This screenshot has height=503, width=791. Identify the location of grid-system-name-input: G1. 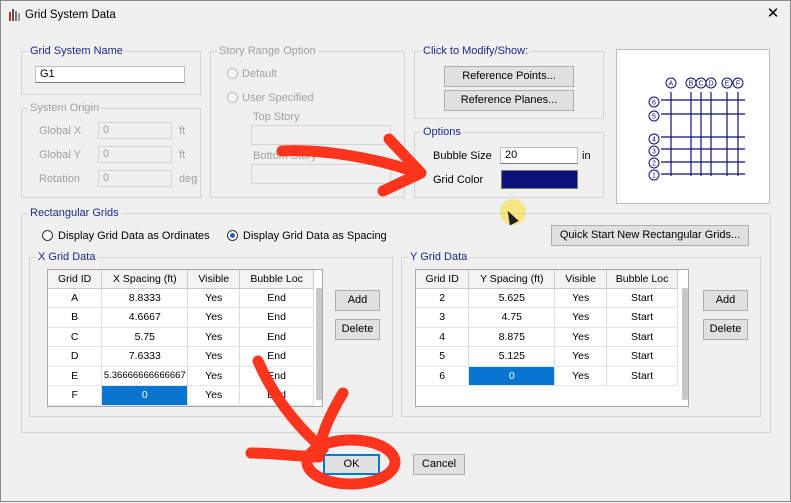
(110, 74).